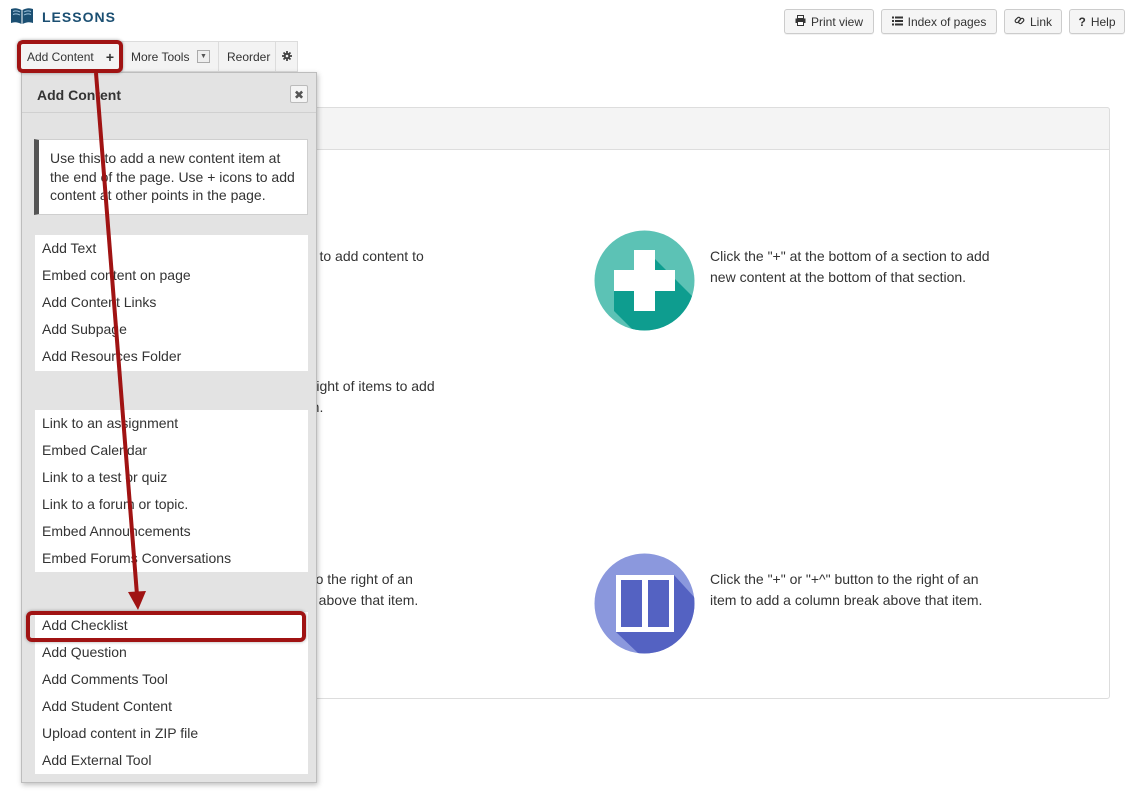  What do you see at coordinates (171, 275) in the screenshot?
I see `menu-item-embed-content: Embed content on page` at bounding box center [171, 275].